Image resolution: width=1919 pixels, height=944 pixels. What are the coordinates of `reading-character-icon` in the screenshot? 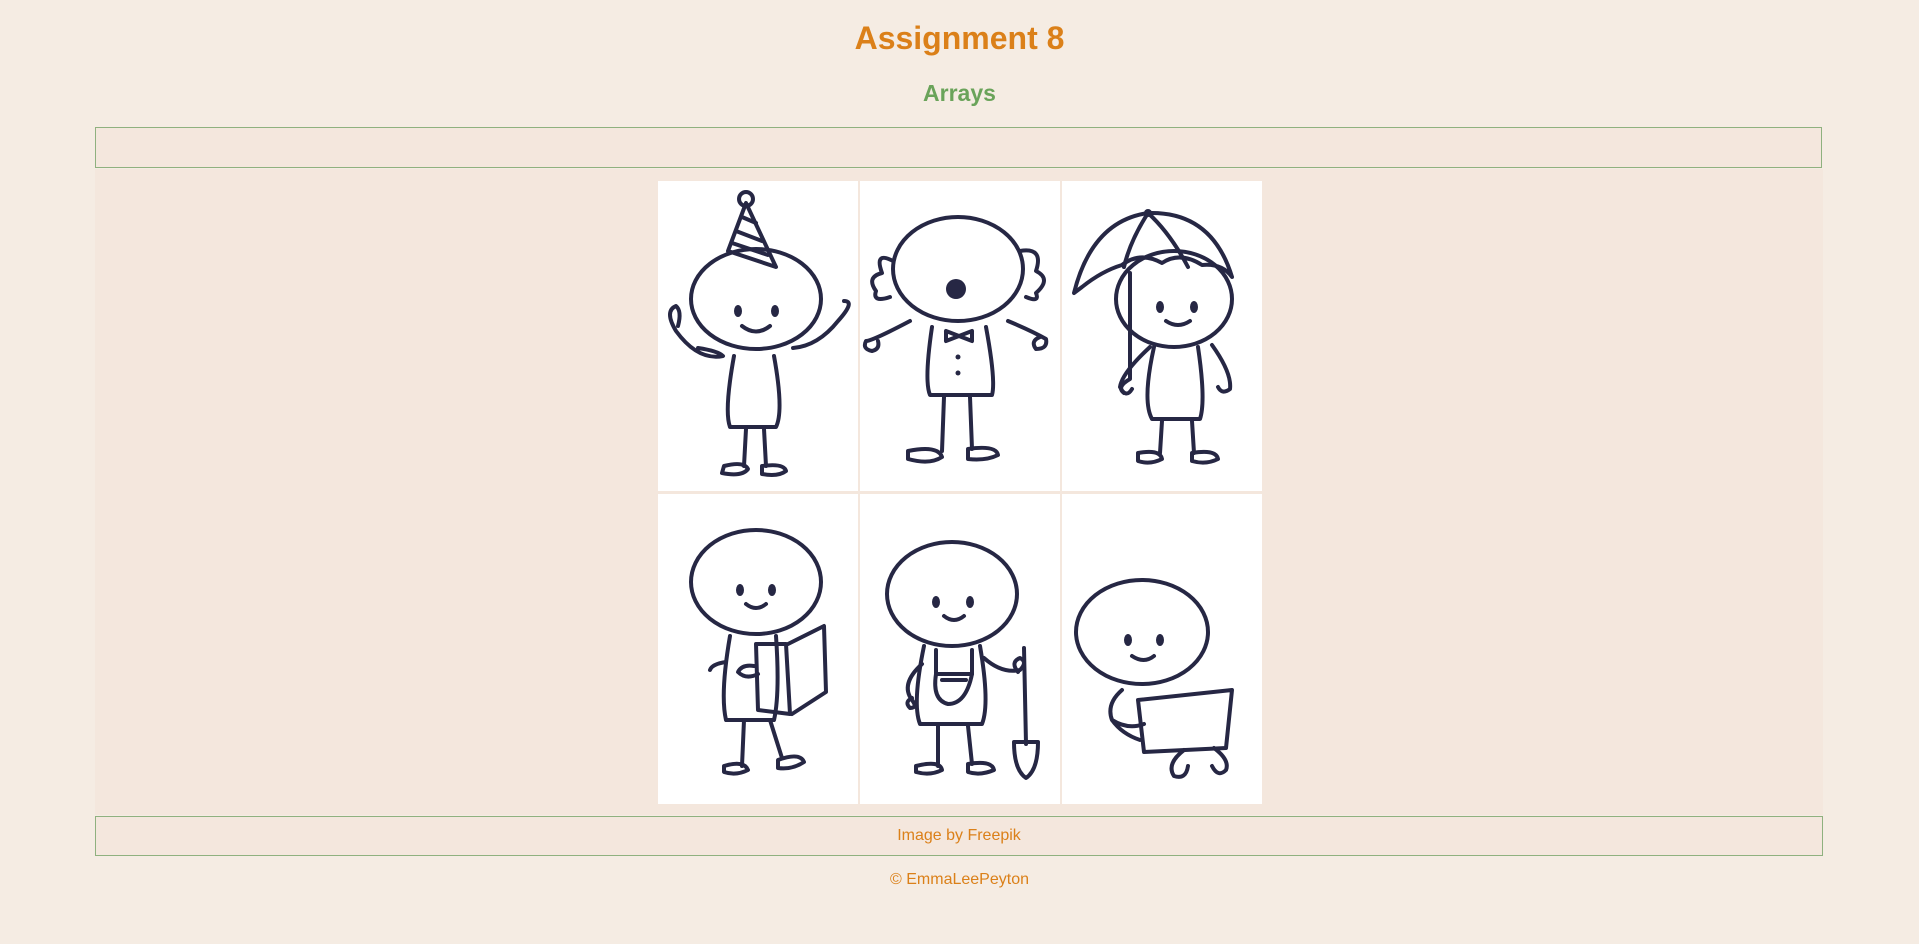 It's located at (758, 652).